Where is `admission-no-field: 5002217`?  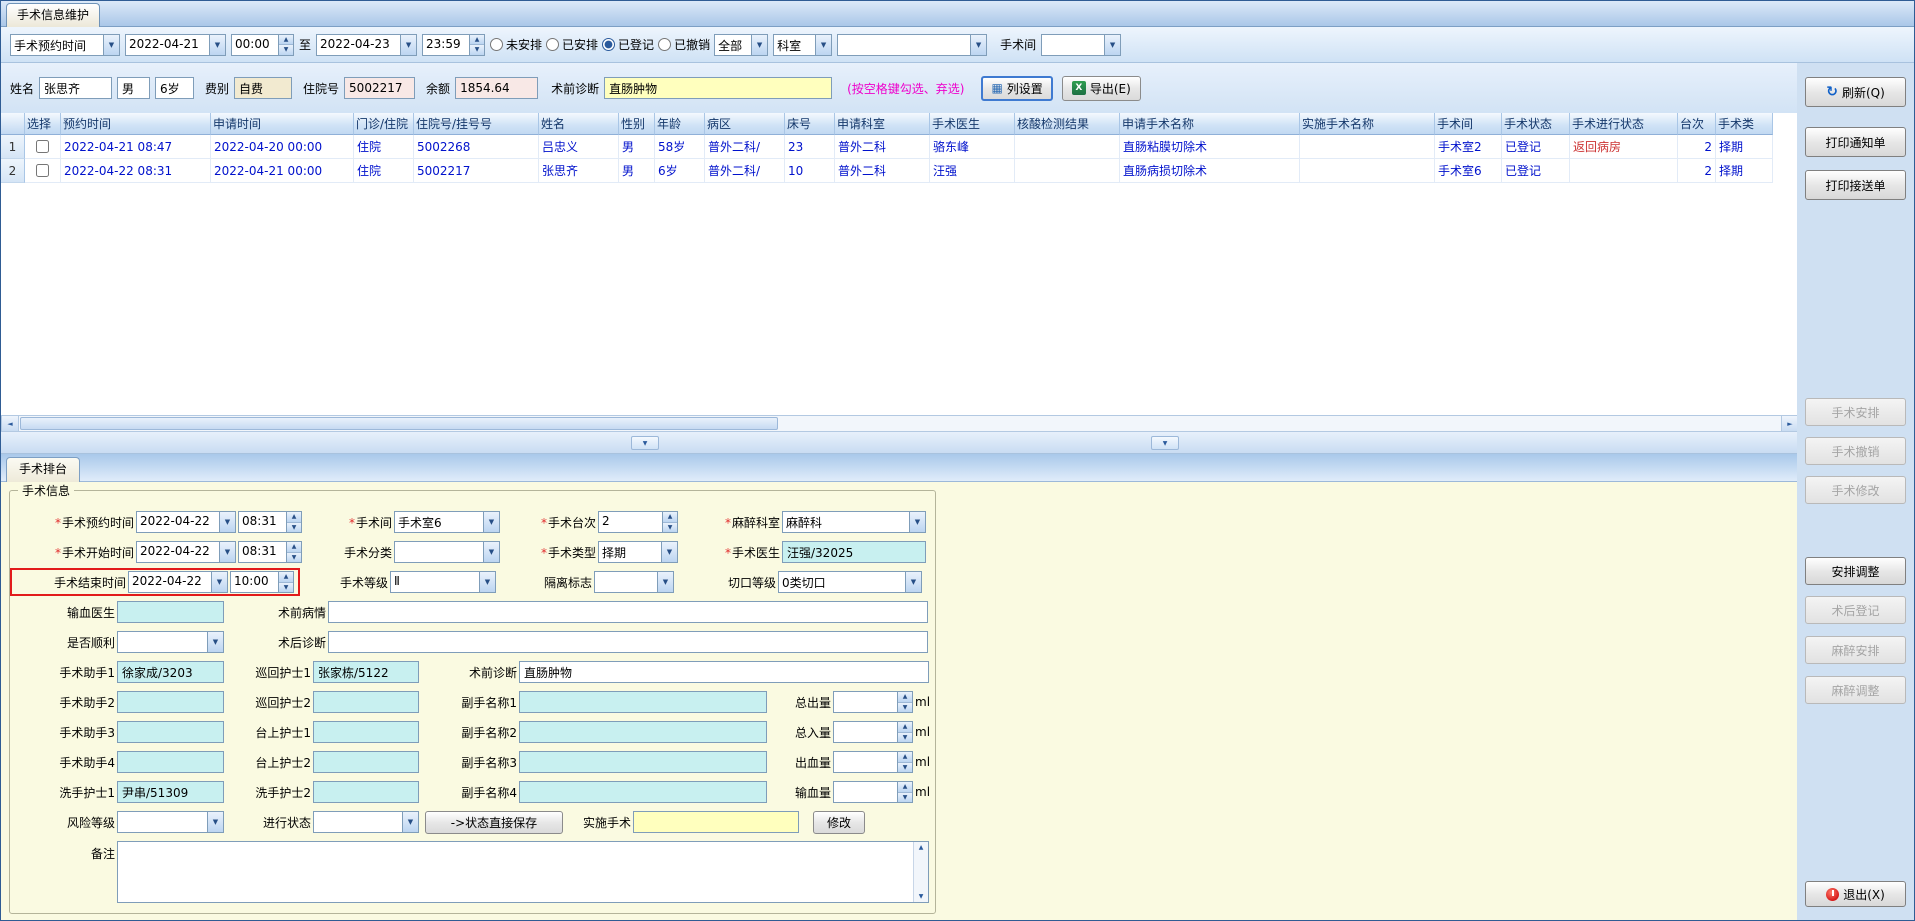 admission-no-field: 5002217 is located at coordinates (380, 88).